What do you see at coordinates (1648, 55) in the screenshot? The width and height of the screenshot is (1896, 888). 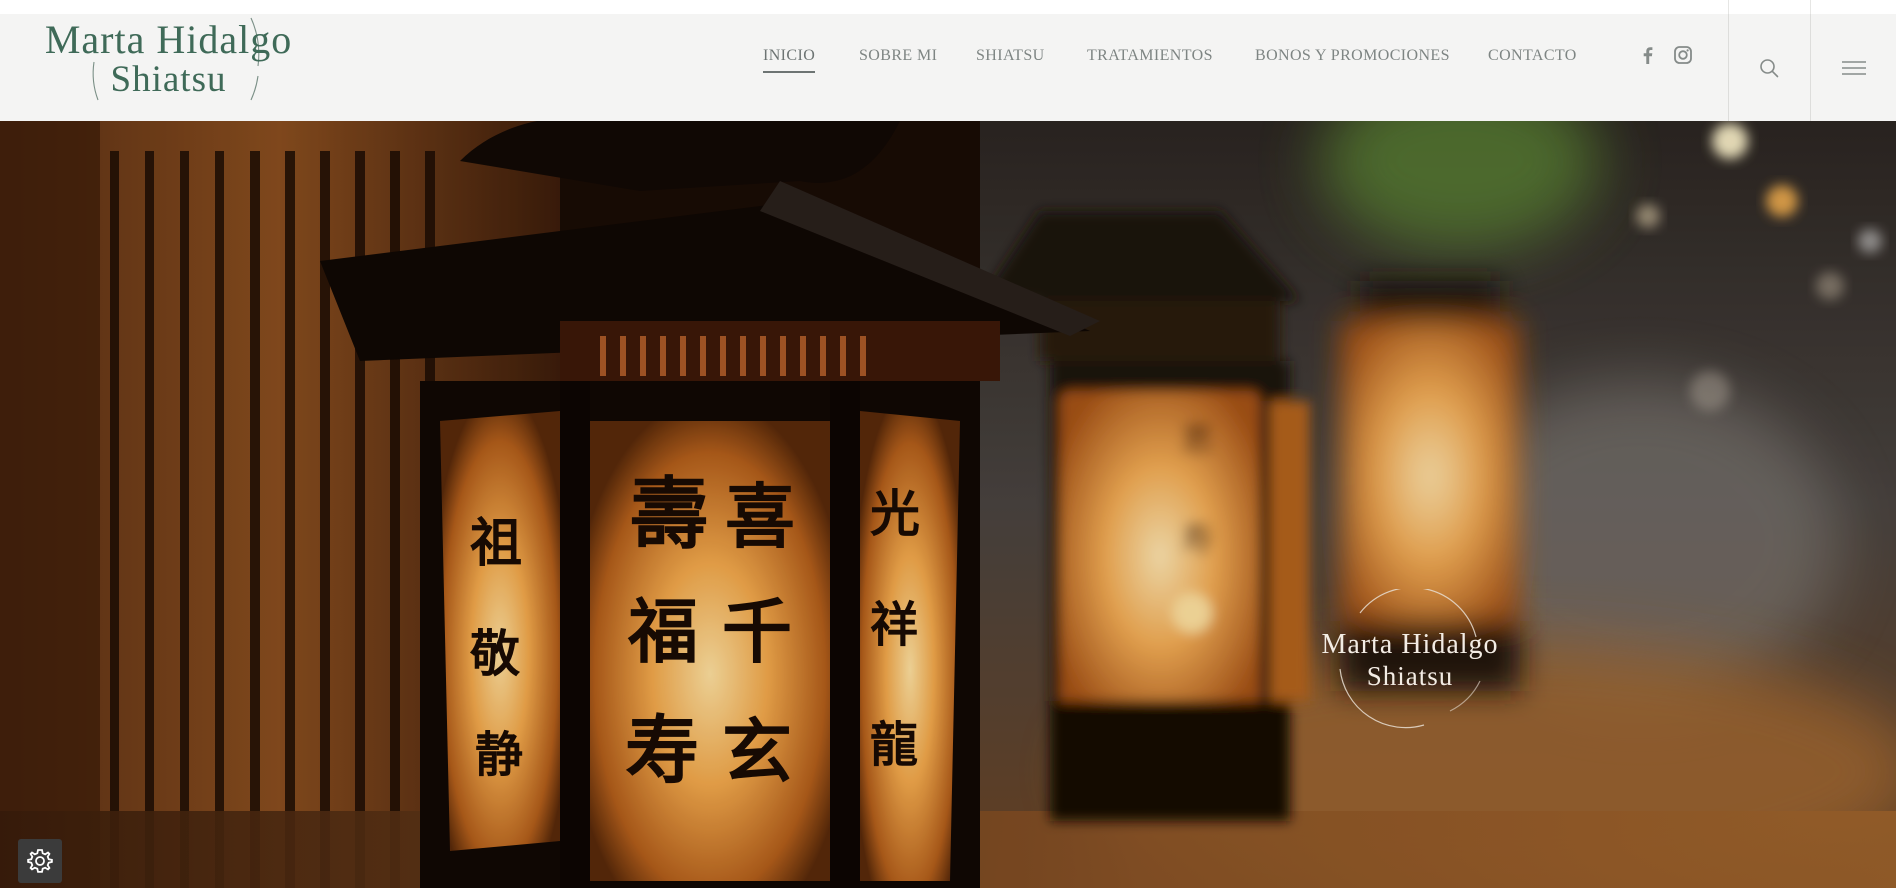 I see `facebook-icon` at bounding box center [1648, 55].